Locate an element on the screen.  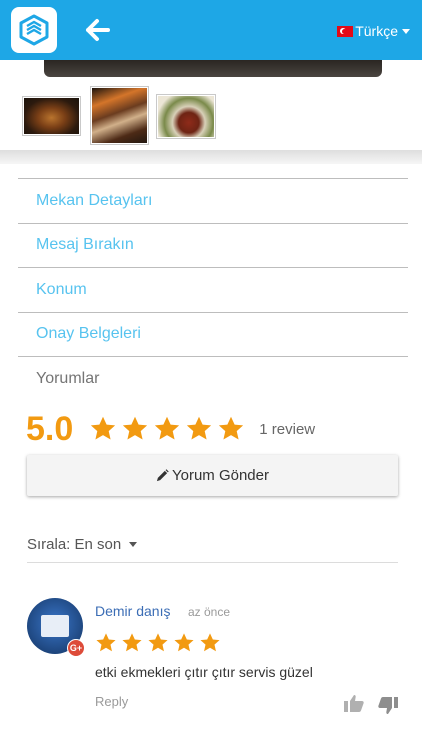
rating-stars is located at coordinates (169, 429).